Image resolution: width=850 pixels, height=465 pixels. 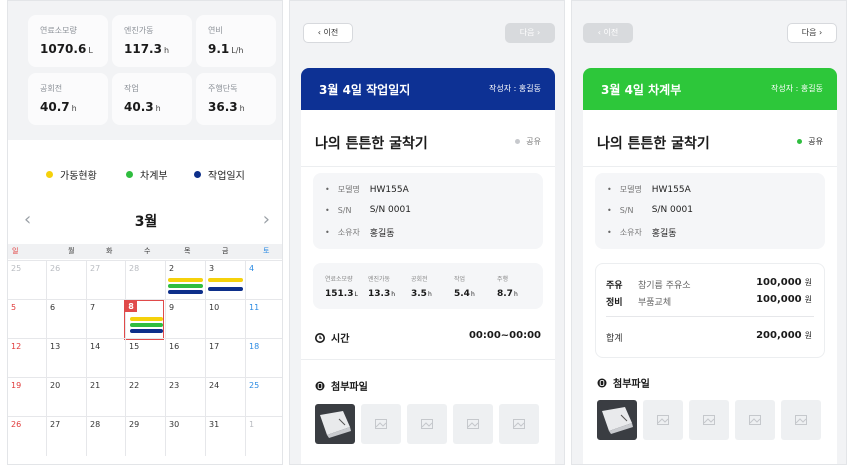 What do you see at coordinates (71, 174) in the screenshot?
I see `legend-item-operation: 가동현황` at bounding box center [71, 174].